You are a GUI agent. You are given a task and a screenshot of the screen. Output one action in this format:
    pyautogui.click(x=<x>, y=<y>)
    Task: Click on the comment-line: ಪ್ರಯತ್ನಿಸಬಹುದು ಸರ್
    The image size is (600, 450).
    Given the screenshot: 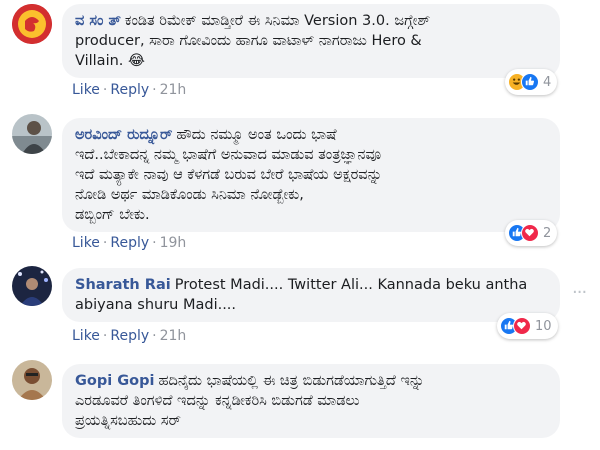 What is the action you would take?
    pyautogui.click(x=128, y=421)
    